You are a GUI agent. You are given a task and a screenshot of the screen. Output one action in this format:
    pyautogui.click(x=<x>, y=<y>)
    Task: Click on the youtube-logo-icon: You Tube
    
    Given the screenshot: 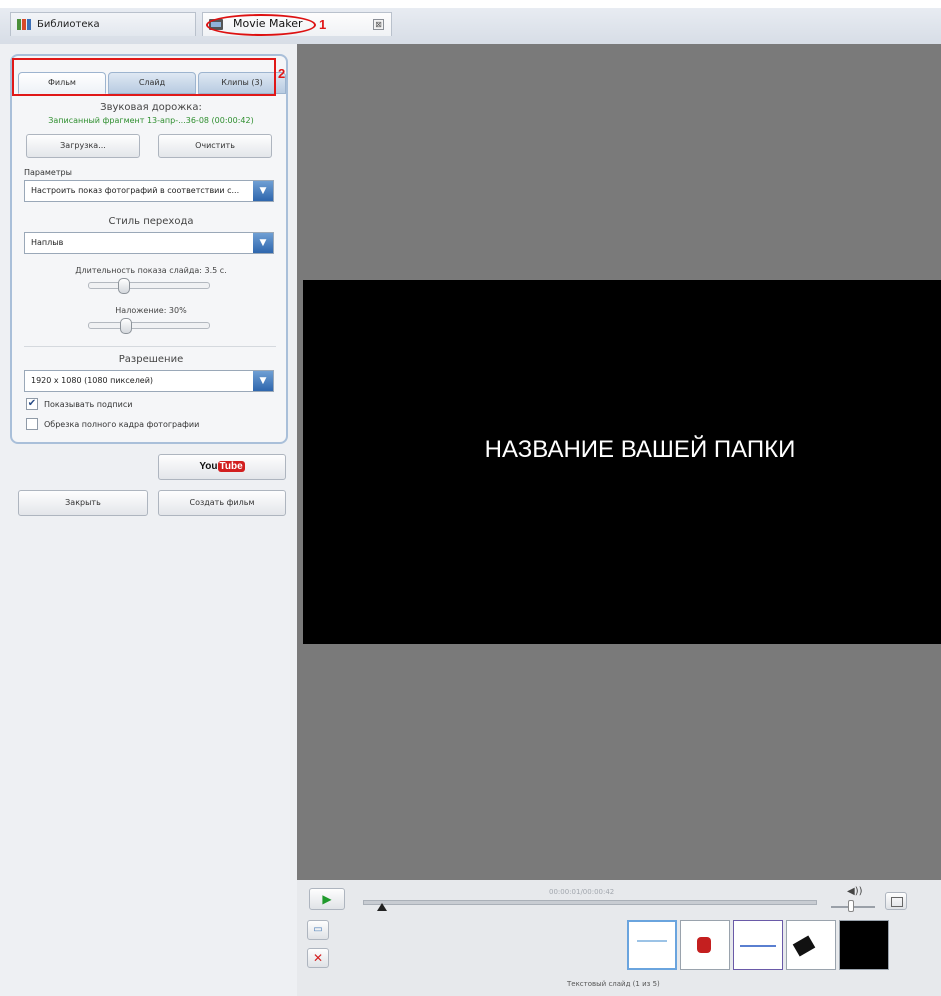 What is the action you would take?
    pyautogui.click(x=222, y=466)
    